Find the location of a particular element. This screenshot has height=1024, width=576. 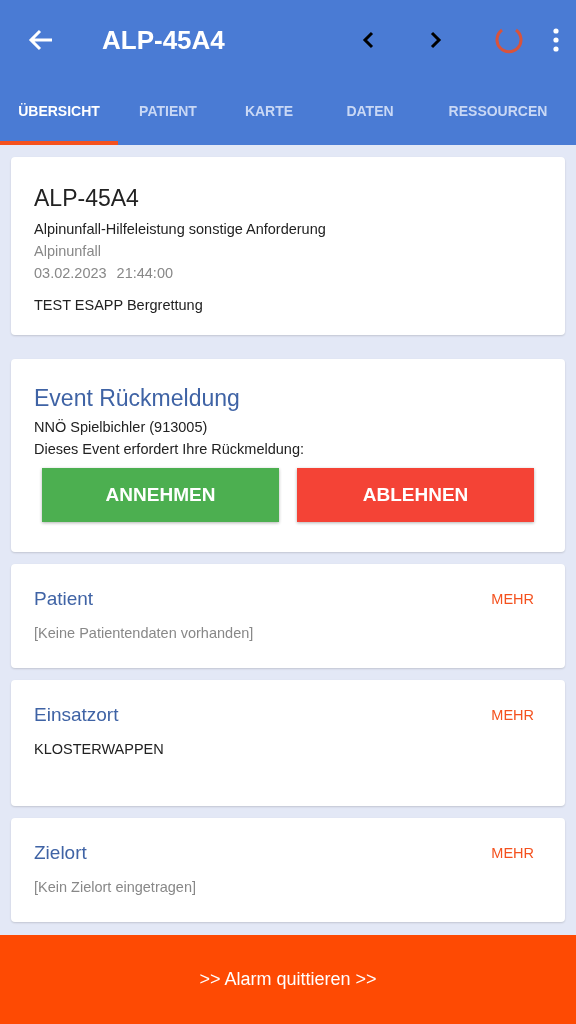

section-text: KLOSTERWAPPEN is located at coordinates (99, 749).